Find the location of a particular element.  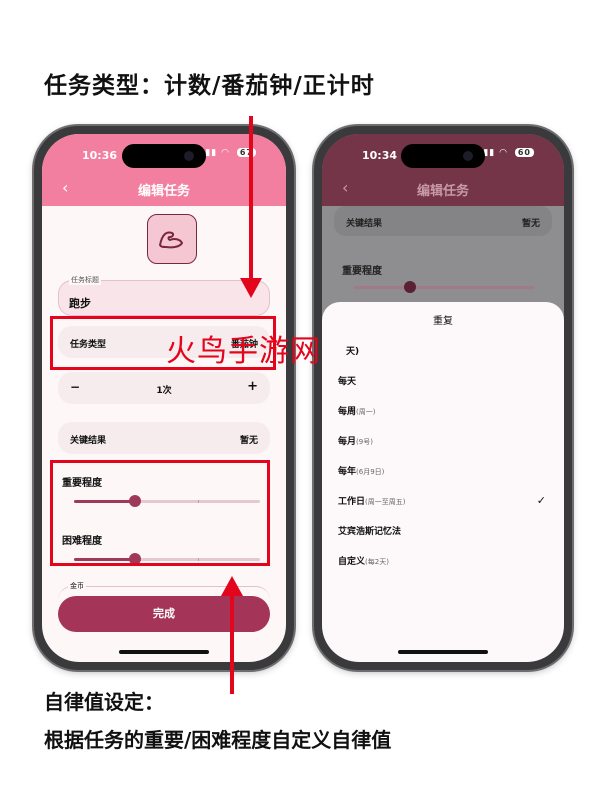

annotation-arrows is located at coordinates (241, 405).